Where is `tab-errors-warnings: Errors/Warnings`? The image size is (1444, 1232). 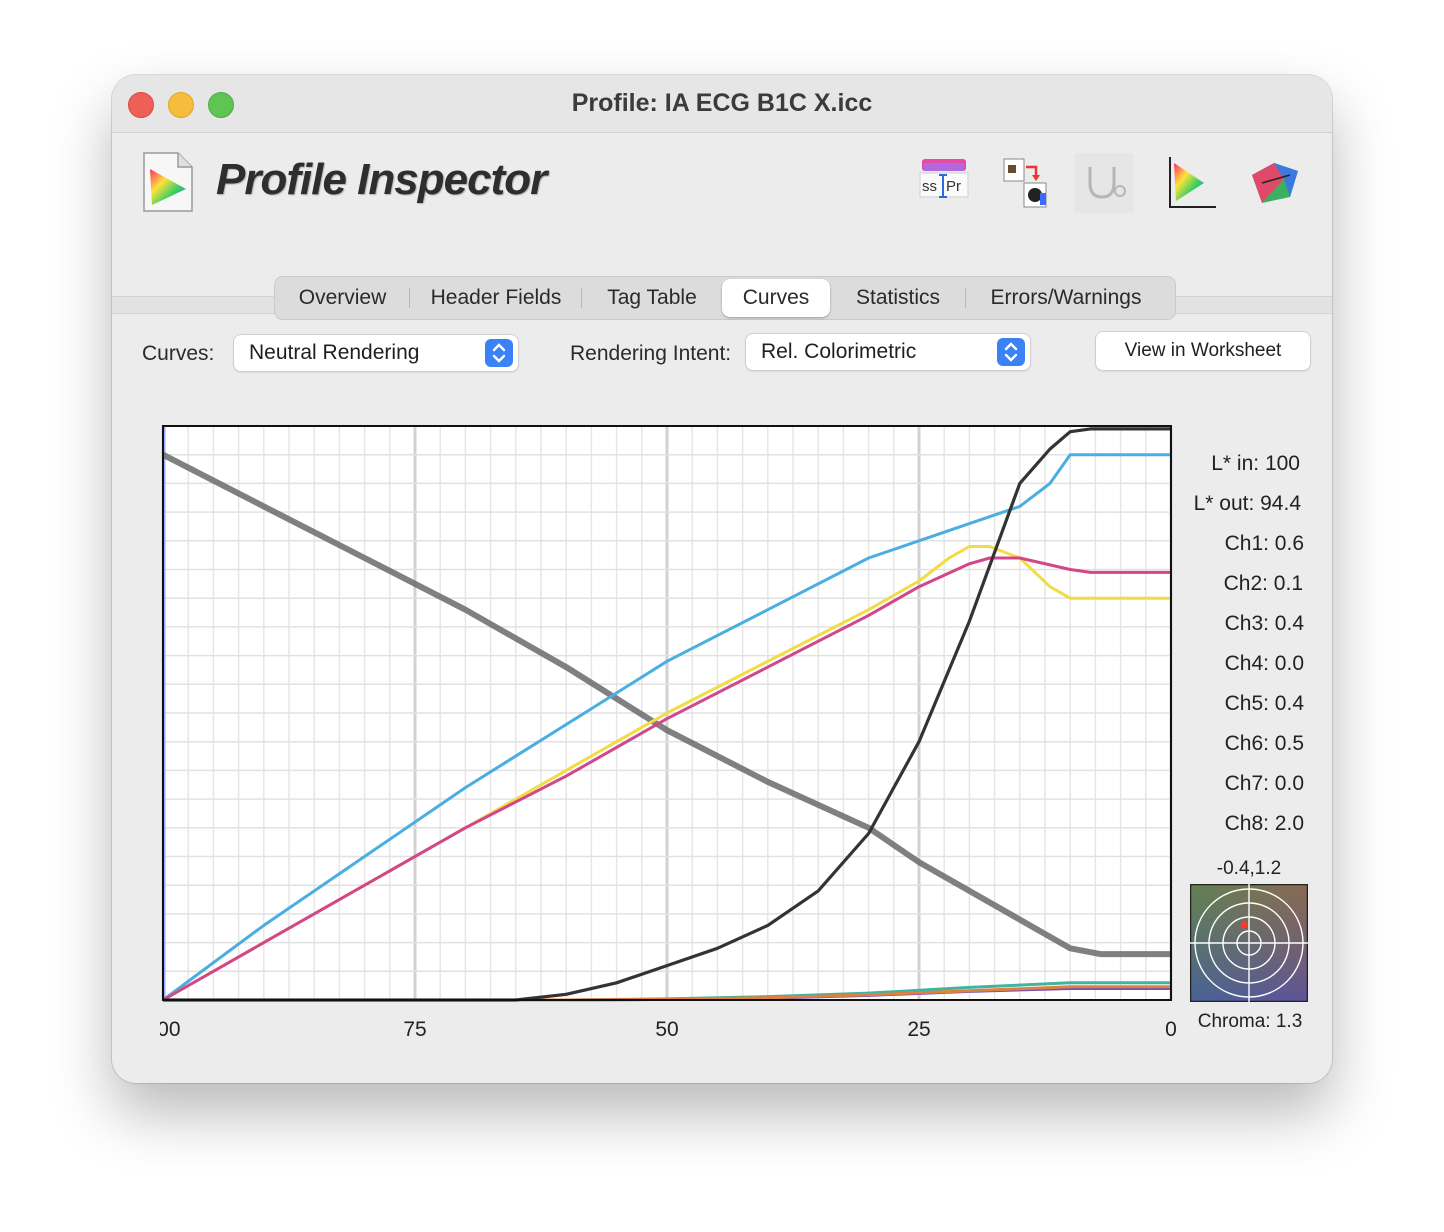 tab-errors-warnings: Errors/Warnings is located at coordinates (1066, 298).